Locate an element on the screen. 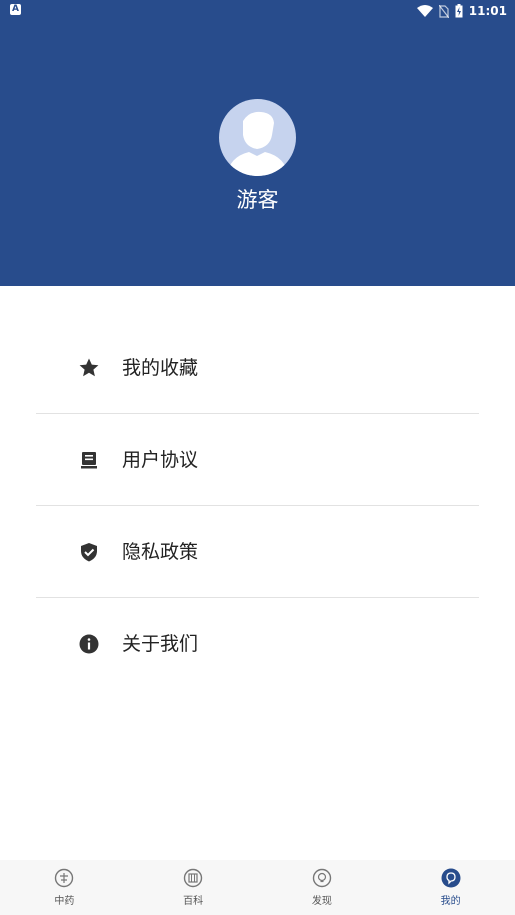 This screenshot has height=915, width=515. tab-discover: 发现 is located at coordinates (322, 887).